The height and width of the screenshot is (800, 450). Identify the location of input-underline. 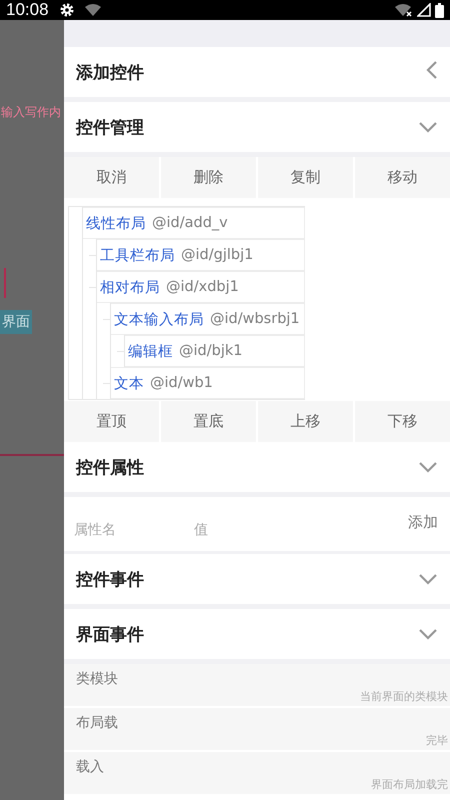
(32, 455).